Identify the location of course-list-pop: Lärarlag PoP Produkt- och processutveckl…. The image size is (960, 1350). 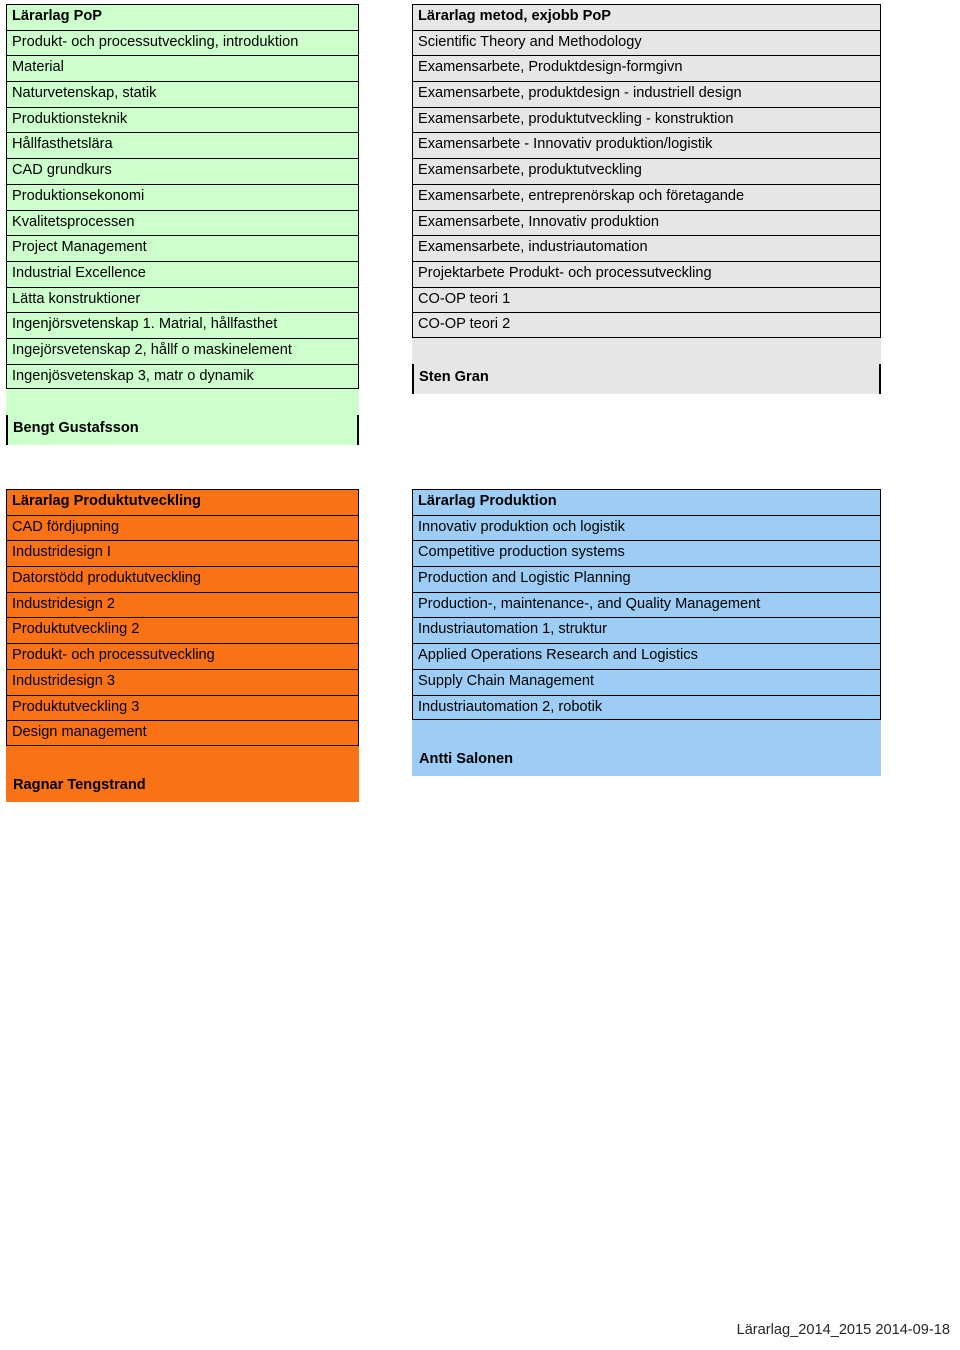
(182, 197).